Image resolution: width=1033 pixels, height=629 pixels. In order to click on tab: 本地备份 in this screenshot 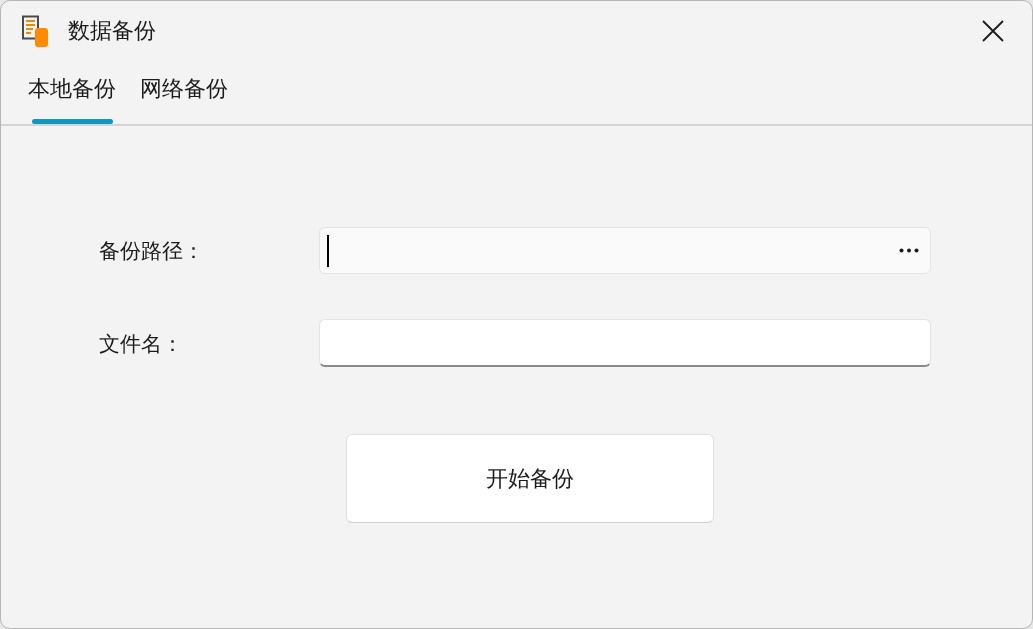, I will do `click(72, 92)`.